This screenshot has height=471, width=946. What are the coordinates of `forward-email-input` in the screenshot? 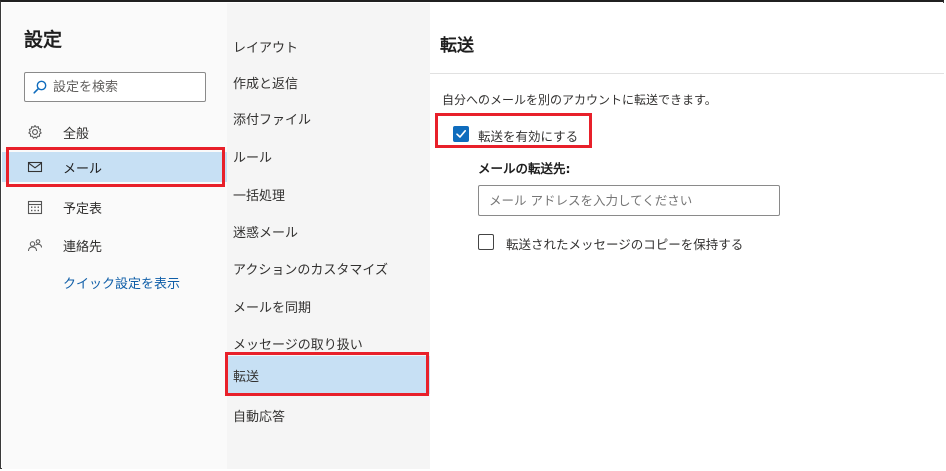 It's located at (629, 200).